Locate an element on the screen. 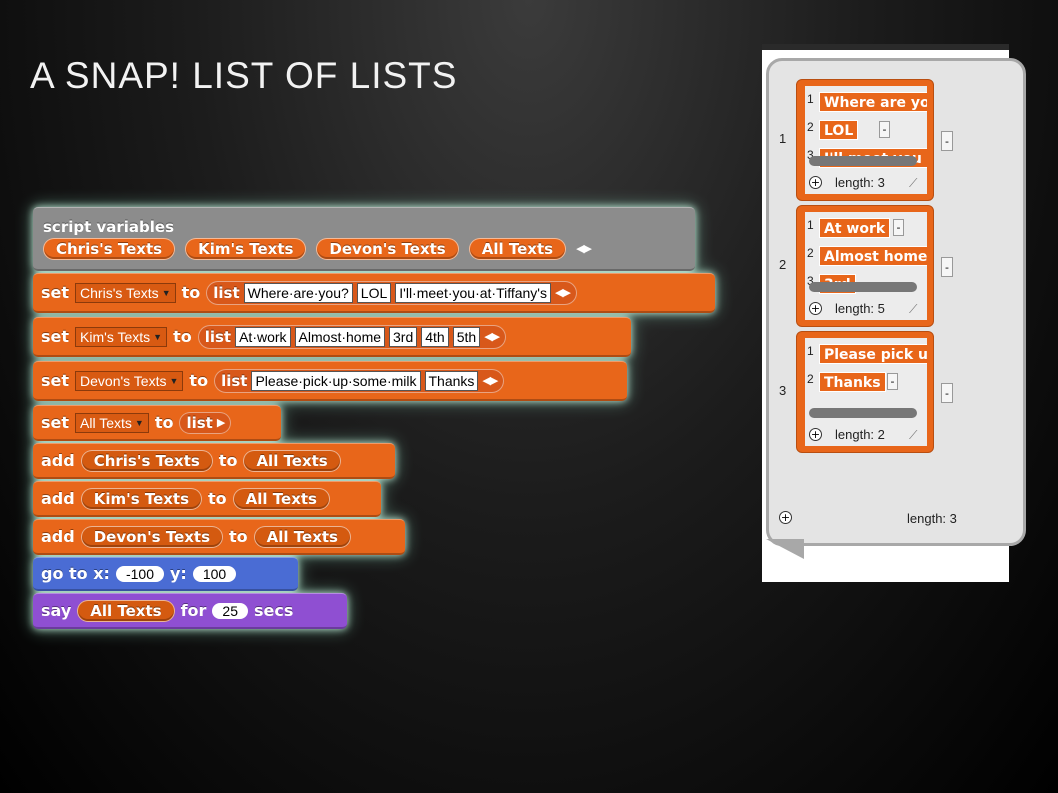 This screenshot has height=793, width=1058. say-block: say All Texts for 25 secs is located at coordinates (190, 611).